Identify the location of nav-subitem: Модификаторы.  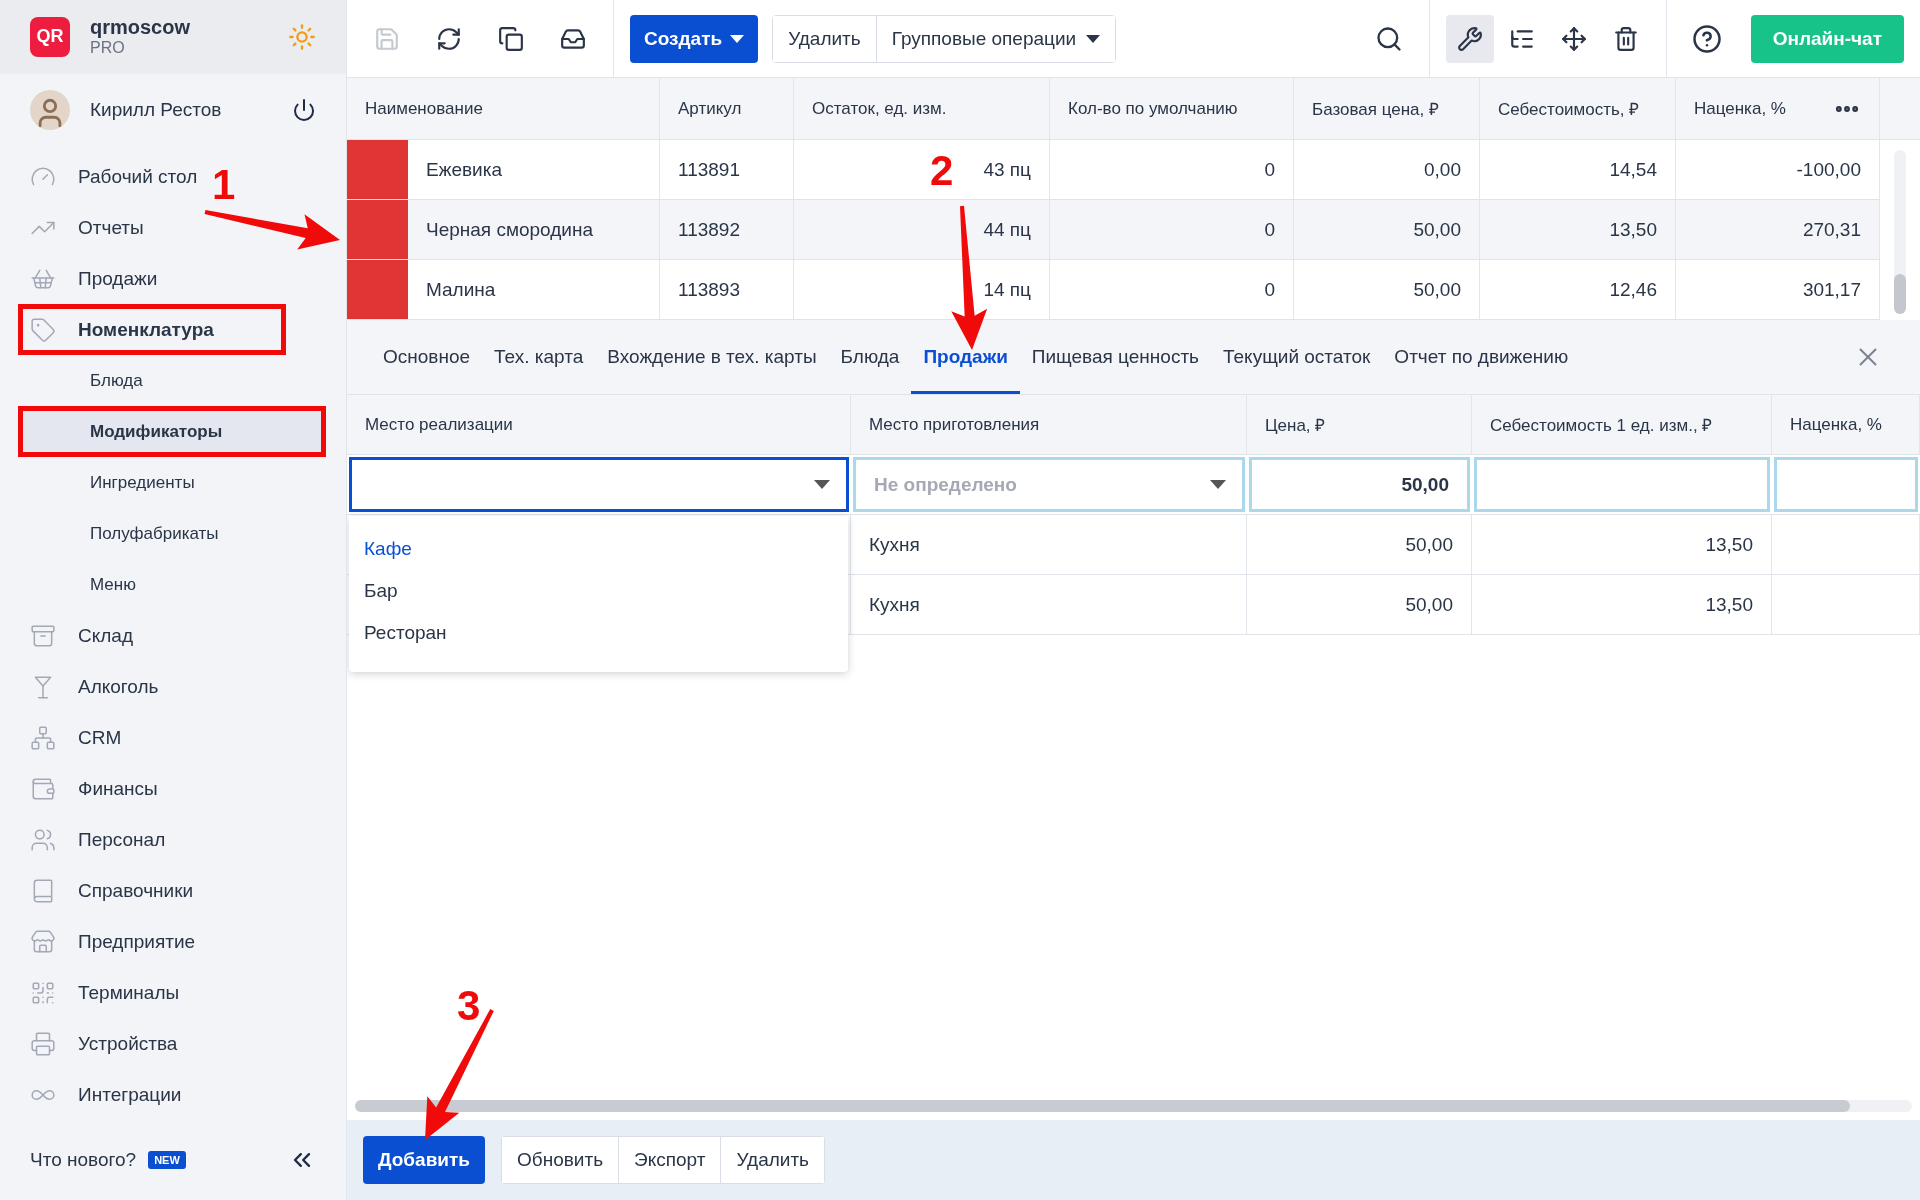
(172, 431).